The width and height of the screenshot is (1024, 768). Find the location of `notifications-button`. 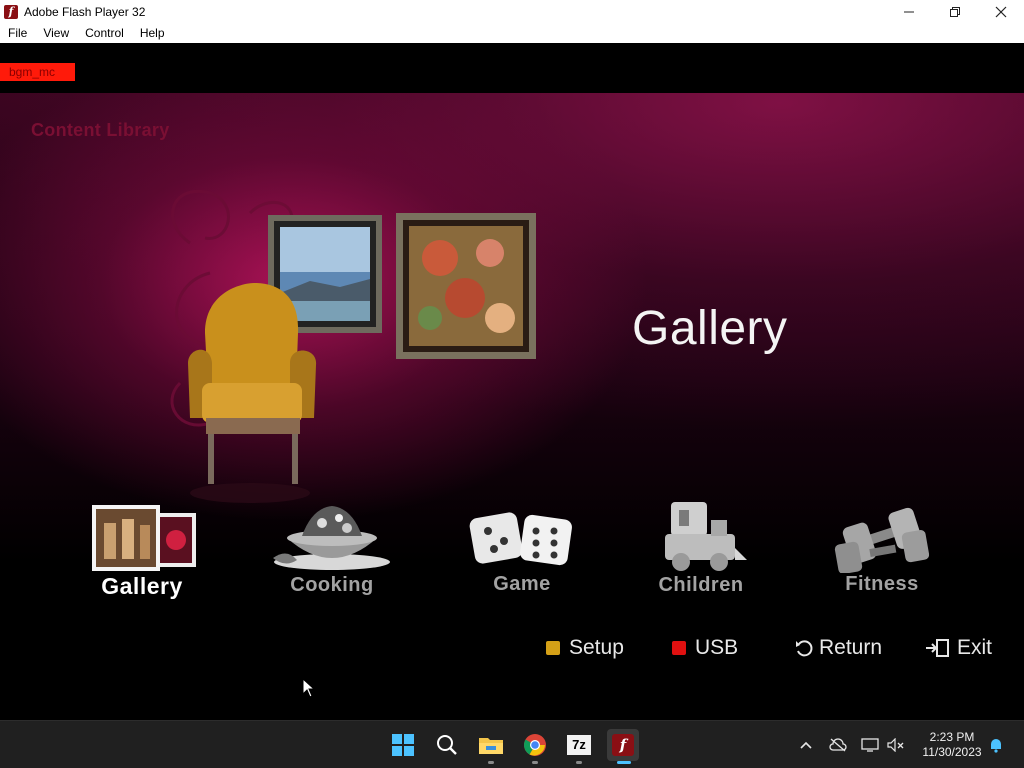

notifications-button is located at coordinates (996, 745).